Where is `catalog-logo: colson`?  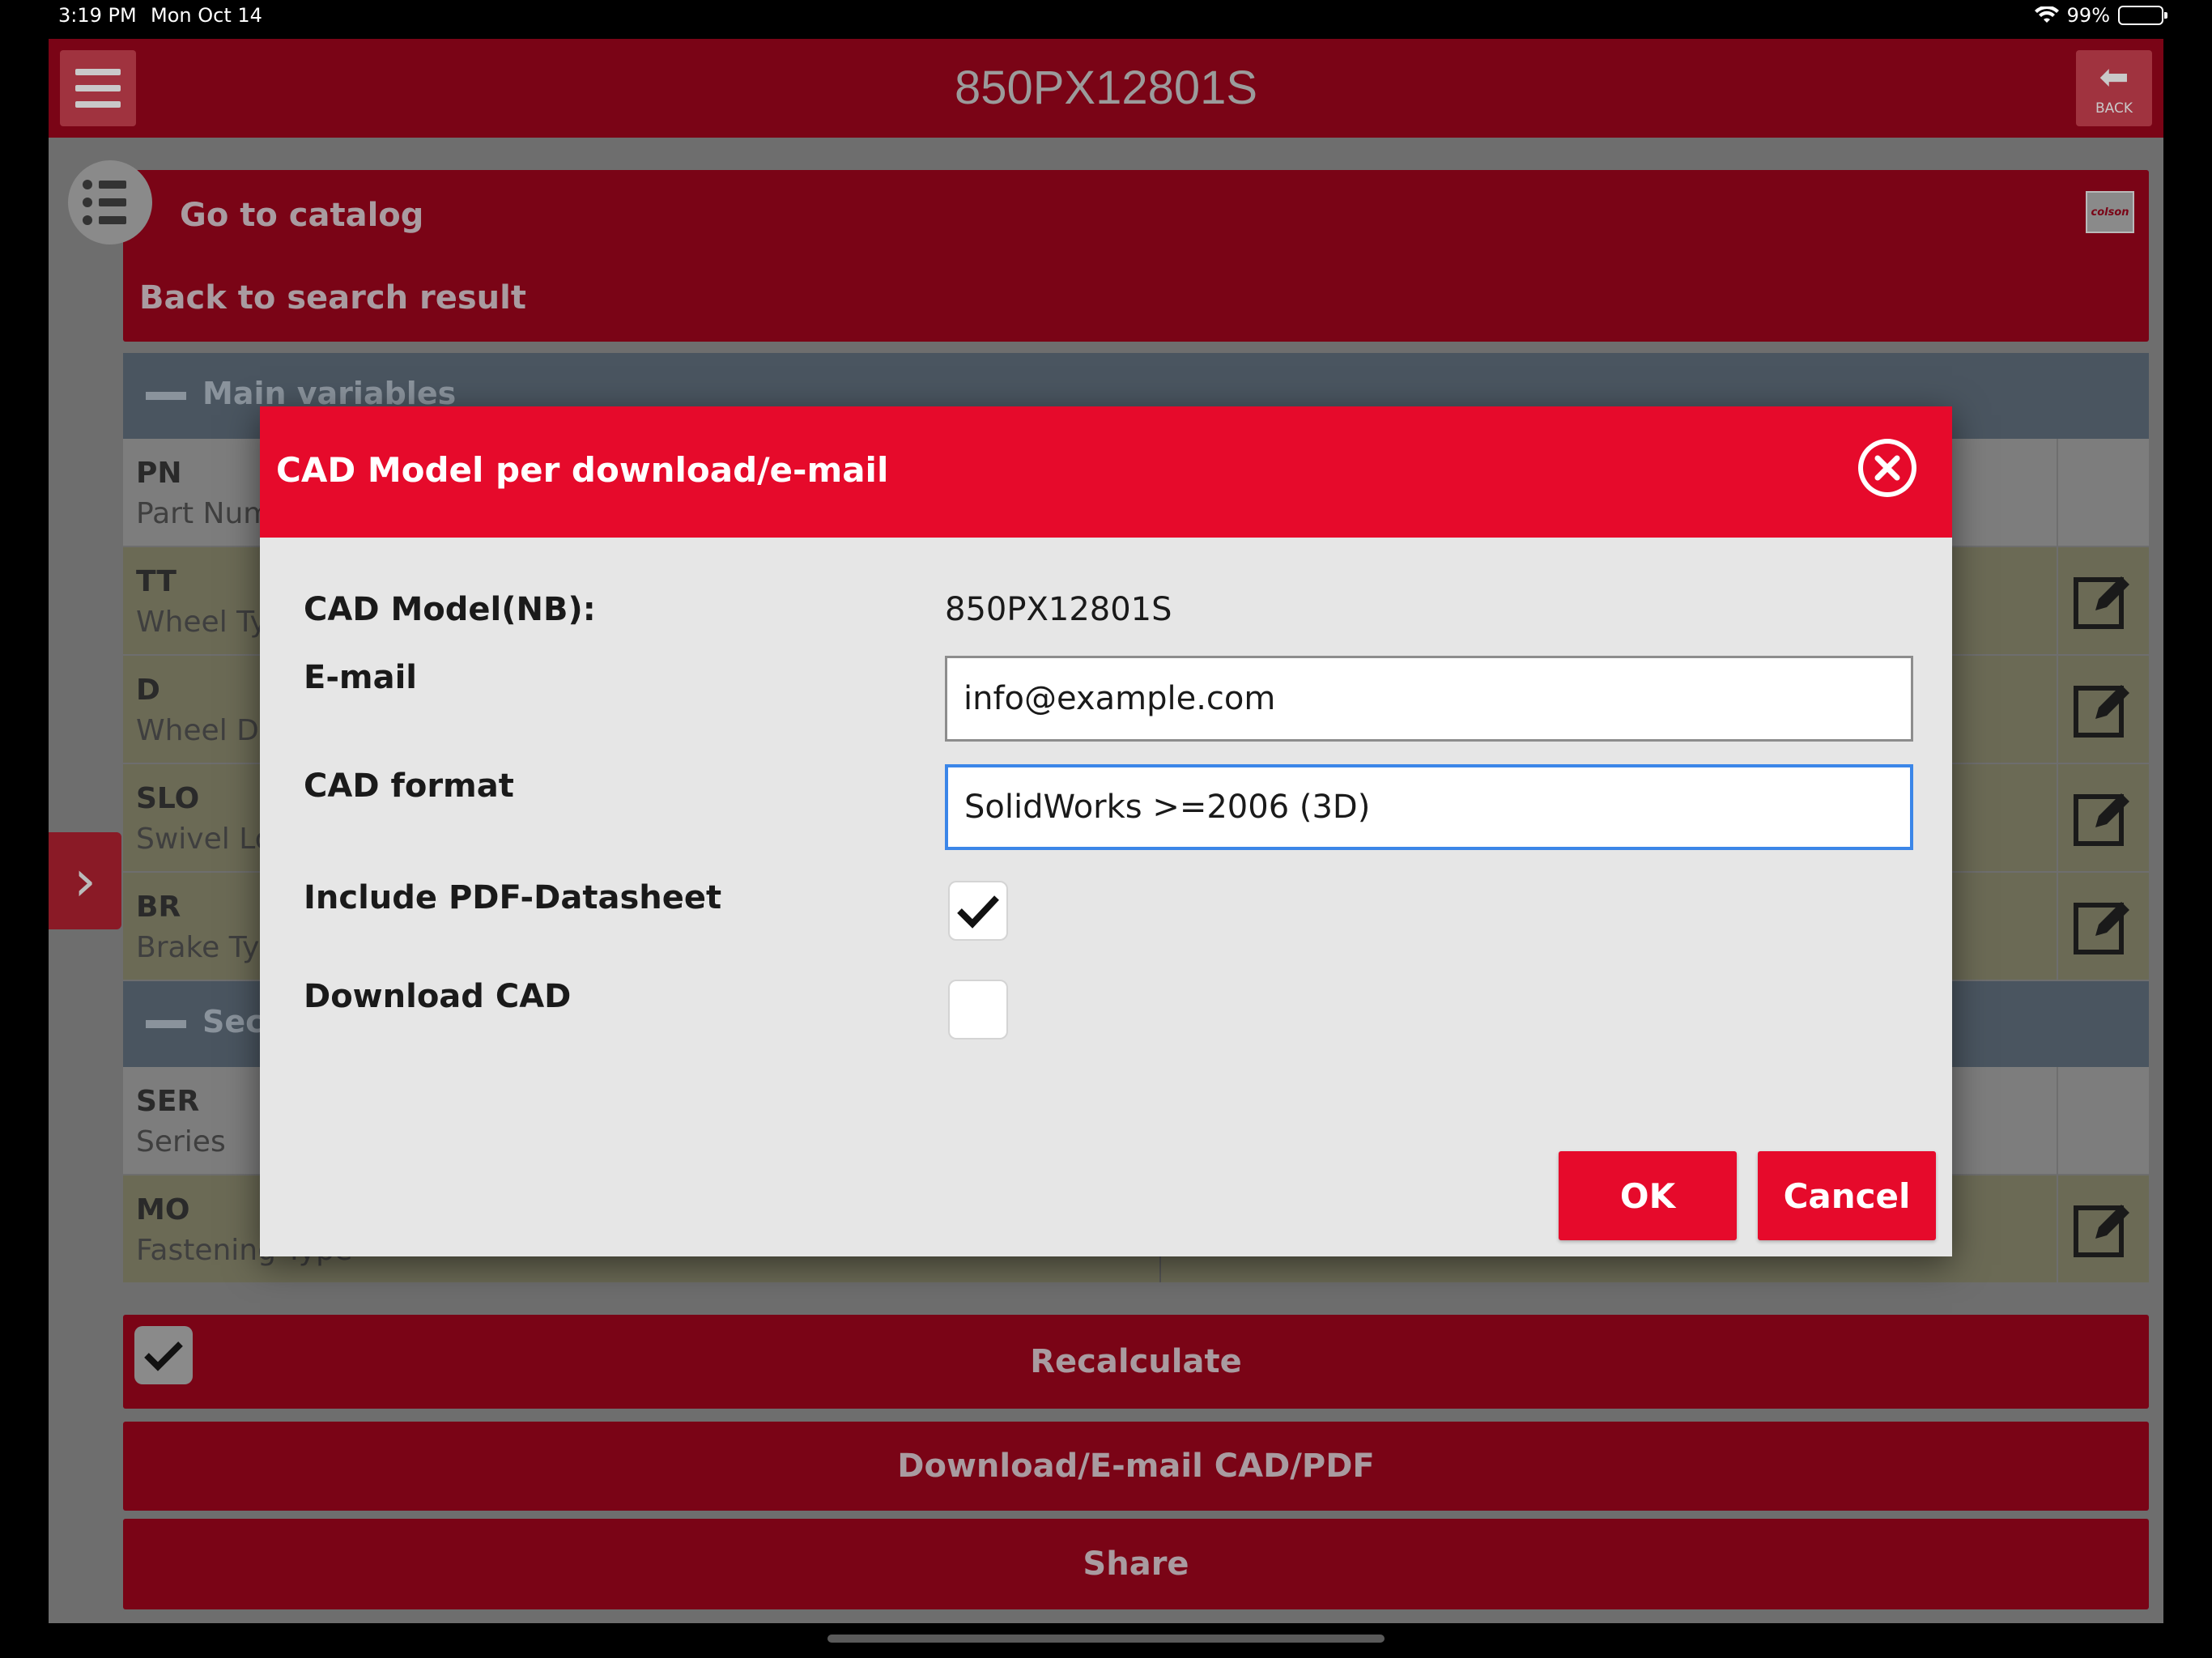 catalog-logo: colson is located at coordinates (2110, 212).